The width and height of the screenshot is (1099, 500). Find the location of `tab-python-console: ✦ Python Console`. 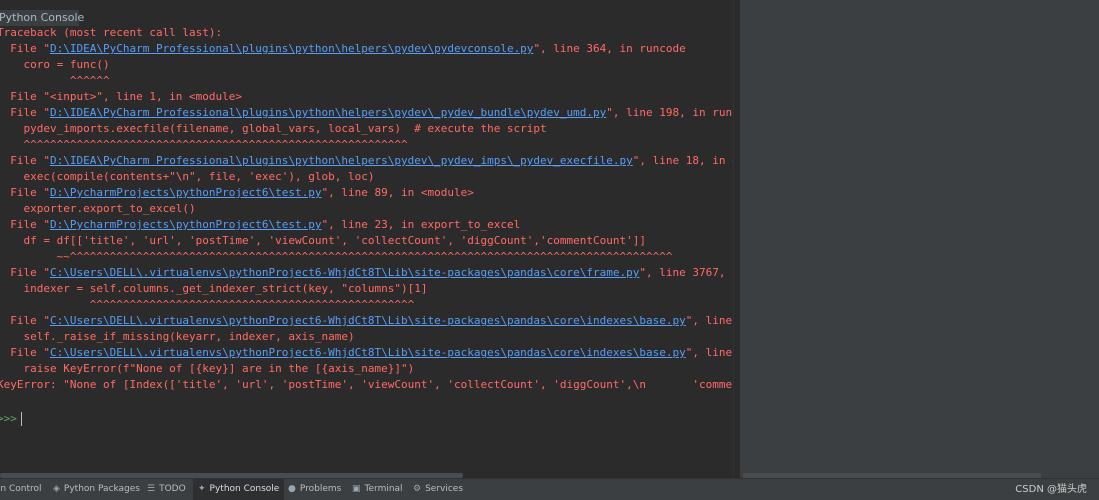

tab-python-console: ✦ Python Console is located at coordinates (239, 489).